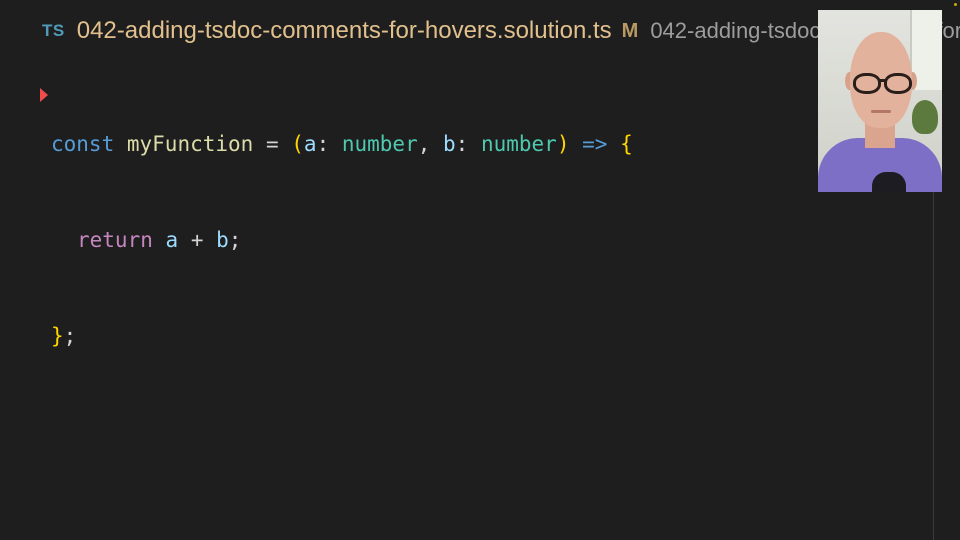  Describe the element at coordinates (563, 144) in the screenshot. I see `token-close-paren: )` at that location.